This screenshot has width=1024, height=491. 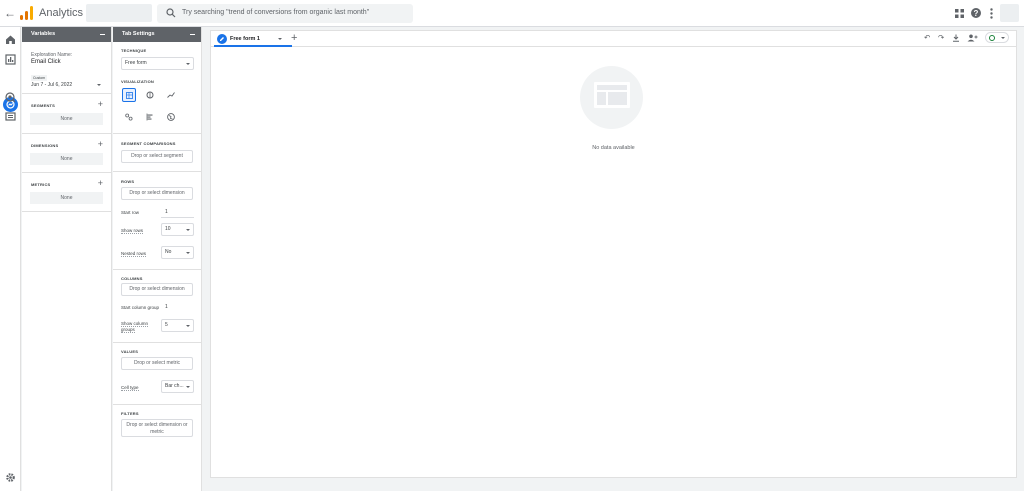 I want to click on tab-chevron-down-icon, so click(x=280, y=39).